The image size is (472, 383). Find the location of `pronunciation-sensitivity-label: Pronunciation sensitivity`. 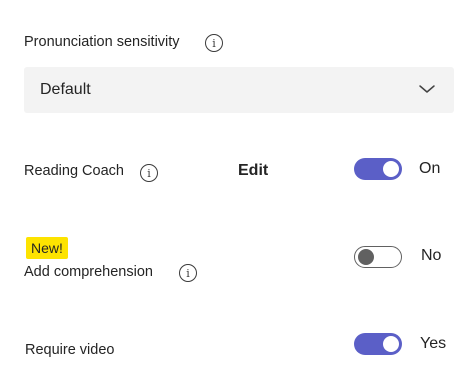

pronunciation-sensitivity-label: Pronunciation sensitivity is located at coordinates (102, 42).